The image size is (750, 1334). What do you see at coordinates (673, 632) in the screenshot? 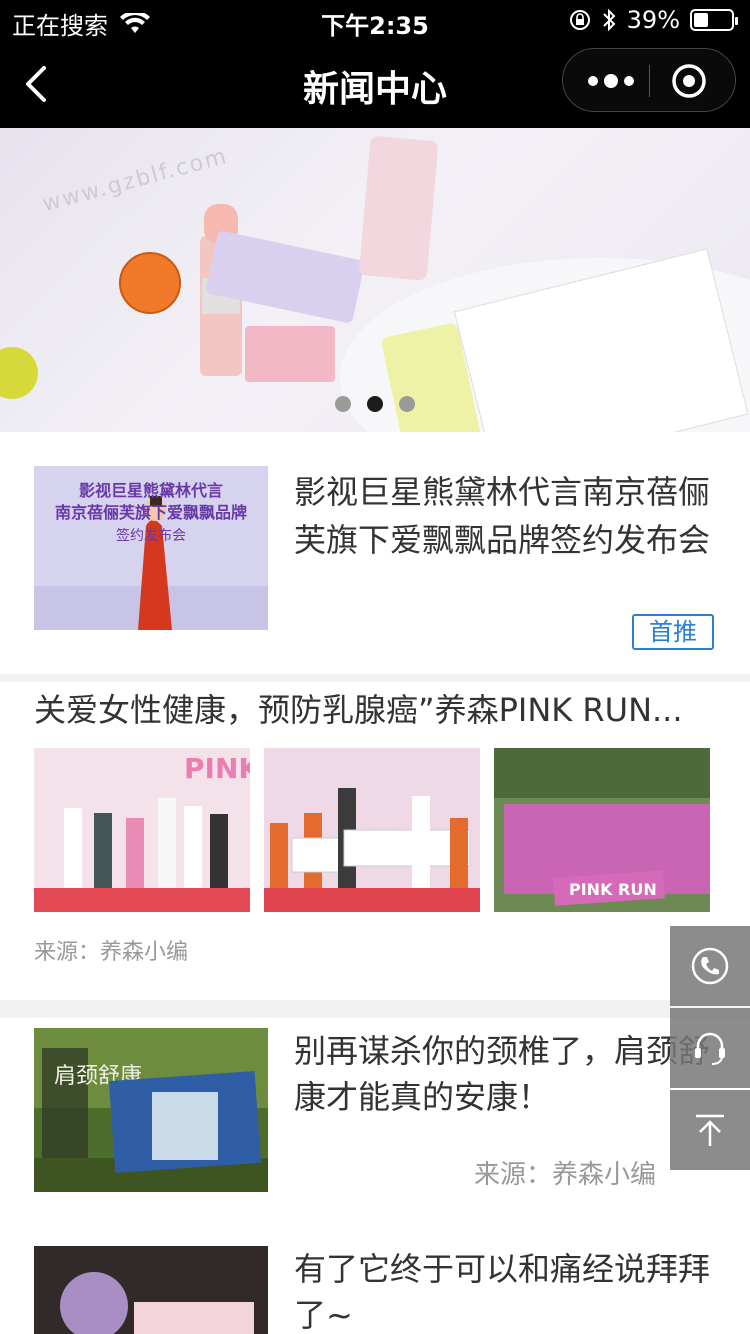
I see `recommend-badge: 首推` at bounding box center [673, 632].